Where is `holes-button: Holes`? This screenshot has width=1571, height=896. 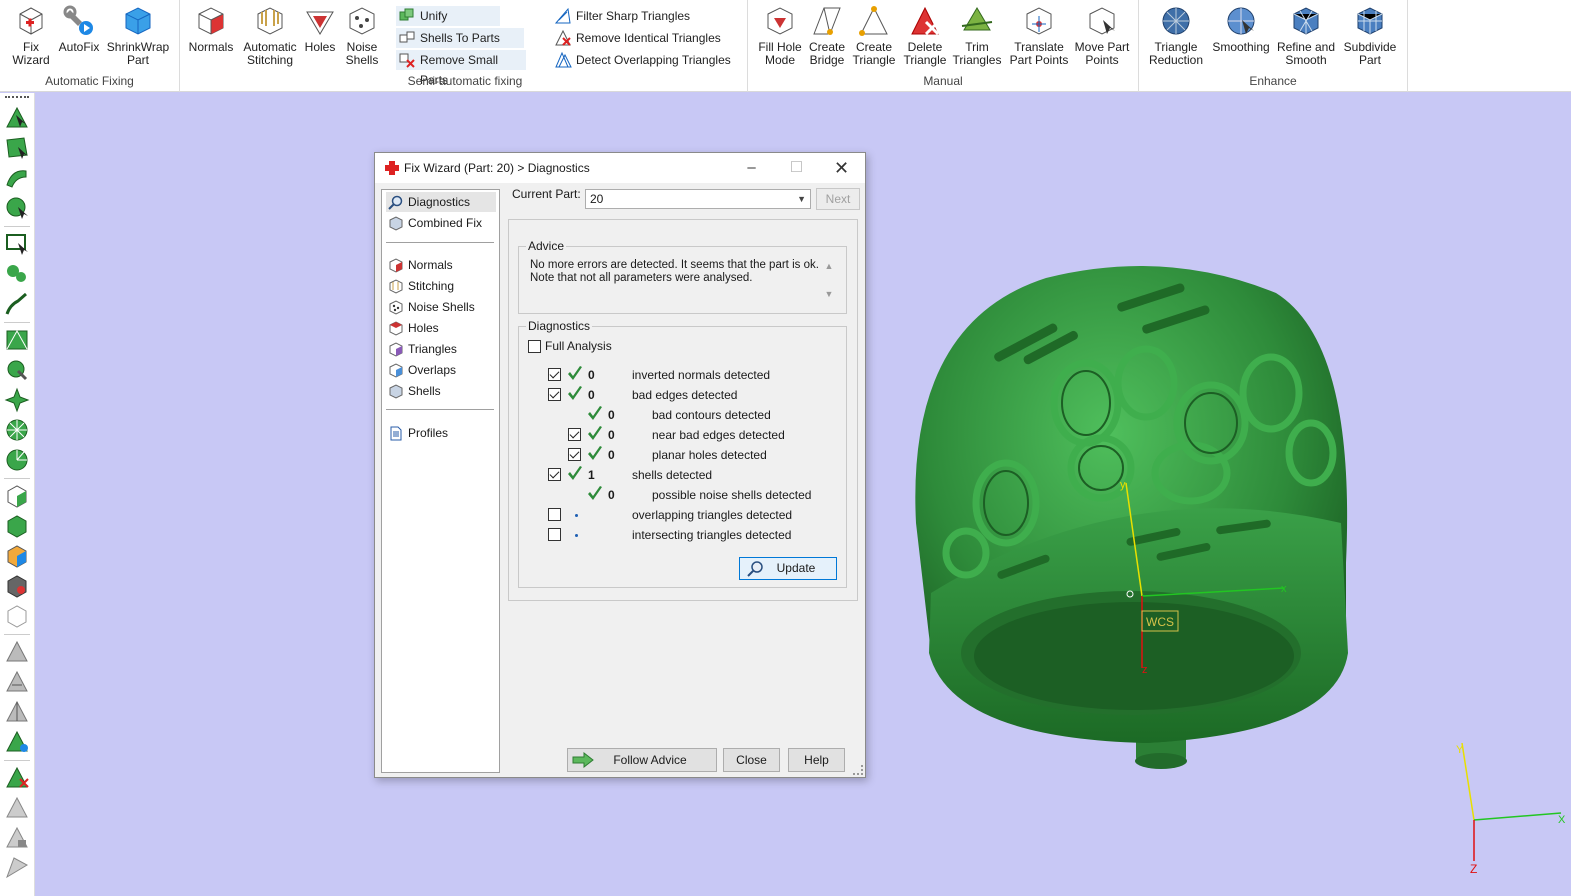
holes-button: Holes is located at coordinates (320, 29).